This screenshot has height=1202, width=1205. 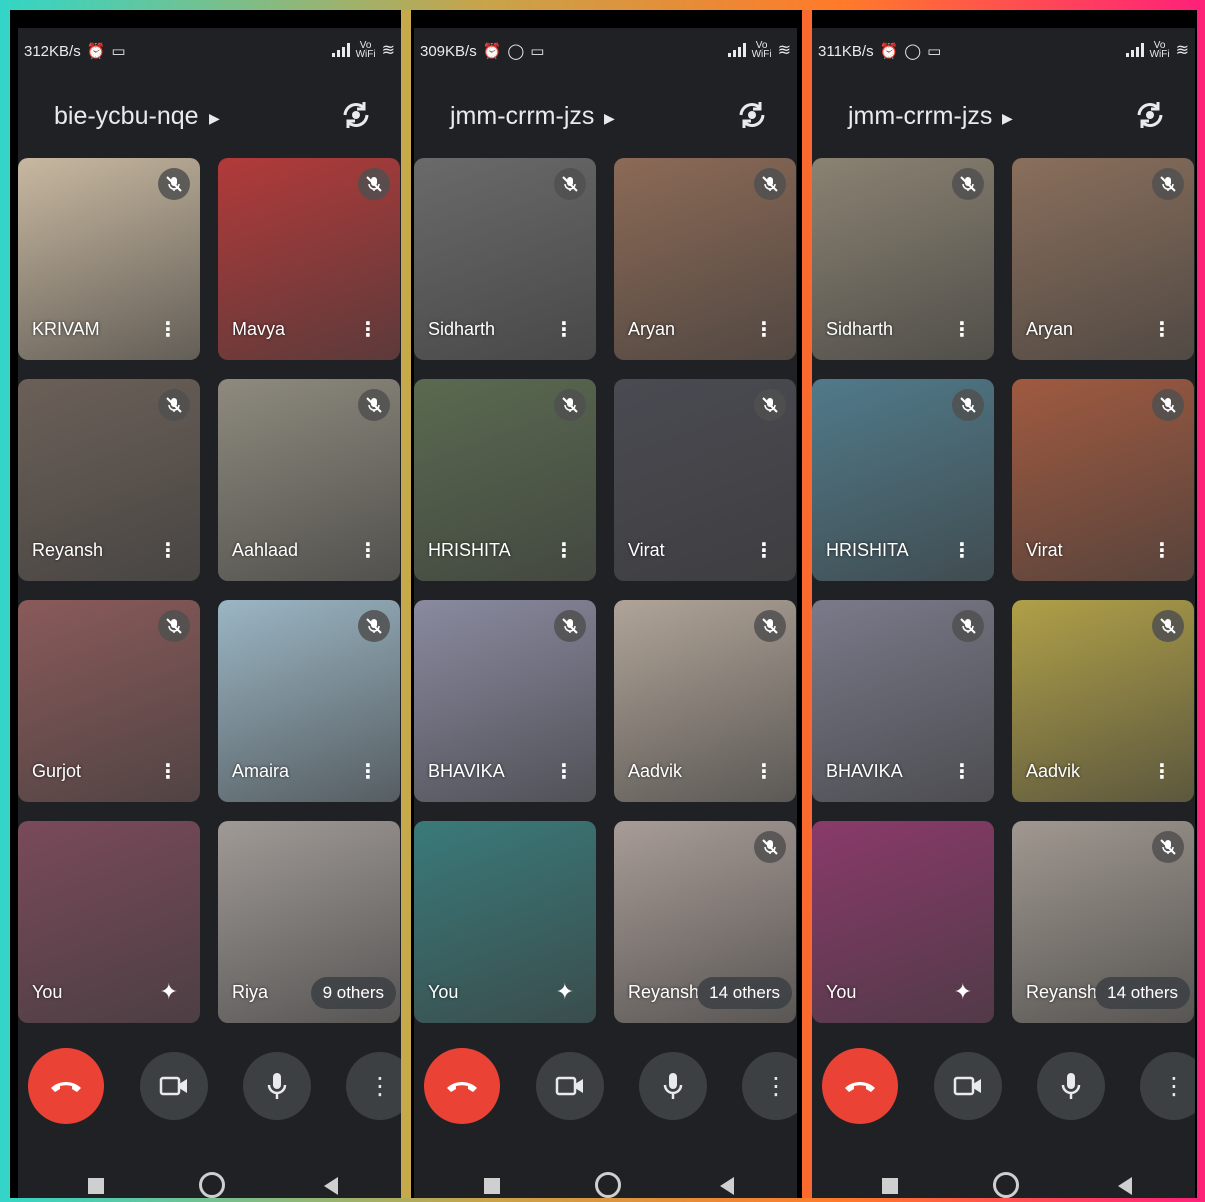 What do you see at coordinates (109, 701) in the screenshot?
I see `participant-tile: Gurjot ⋮` at bounding box center [109, 701].